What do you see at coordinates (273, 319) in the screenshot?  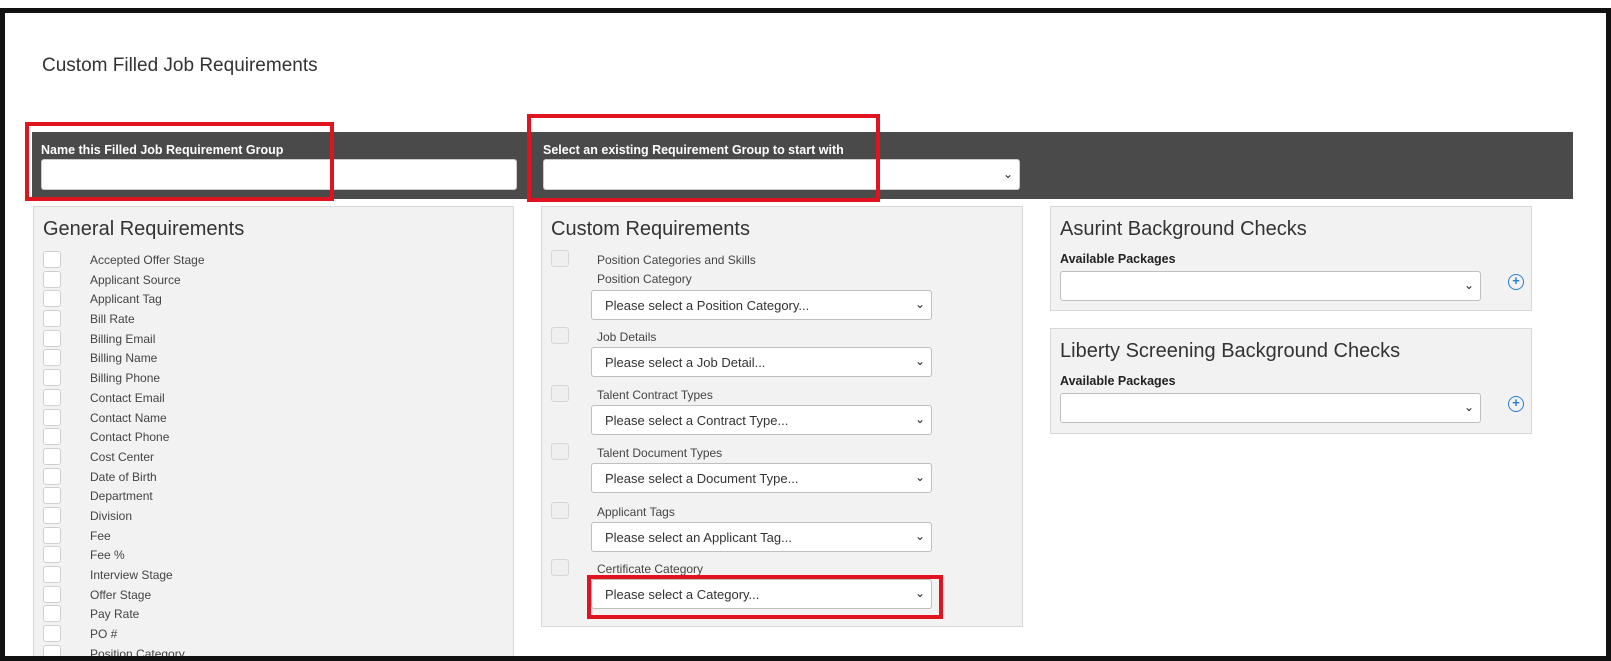 I see `requirement-row: Bill Rate` at bounding box center [273, 319].